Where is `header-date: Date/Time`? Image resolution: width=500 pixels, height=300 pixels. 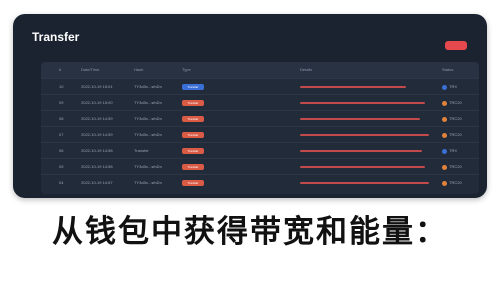 header-date: Date/Time is located at coordinates (90, 69).